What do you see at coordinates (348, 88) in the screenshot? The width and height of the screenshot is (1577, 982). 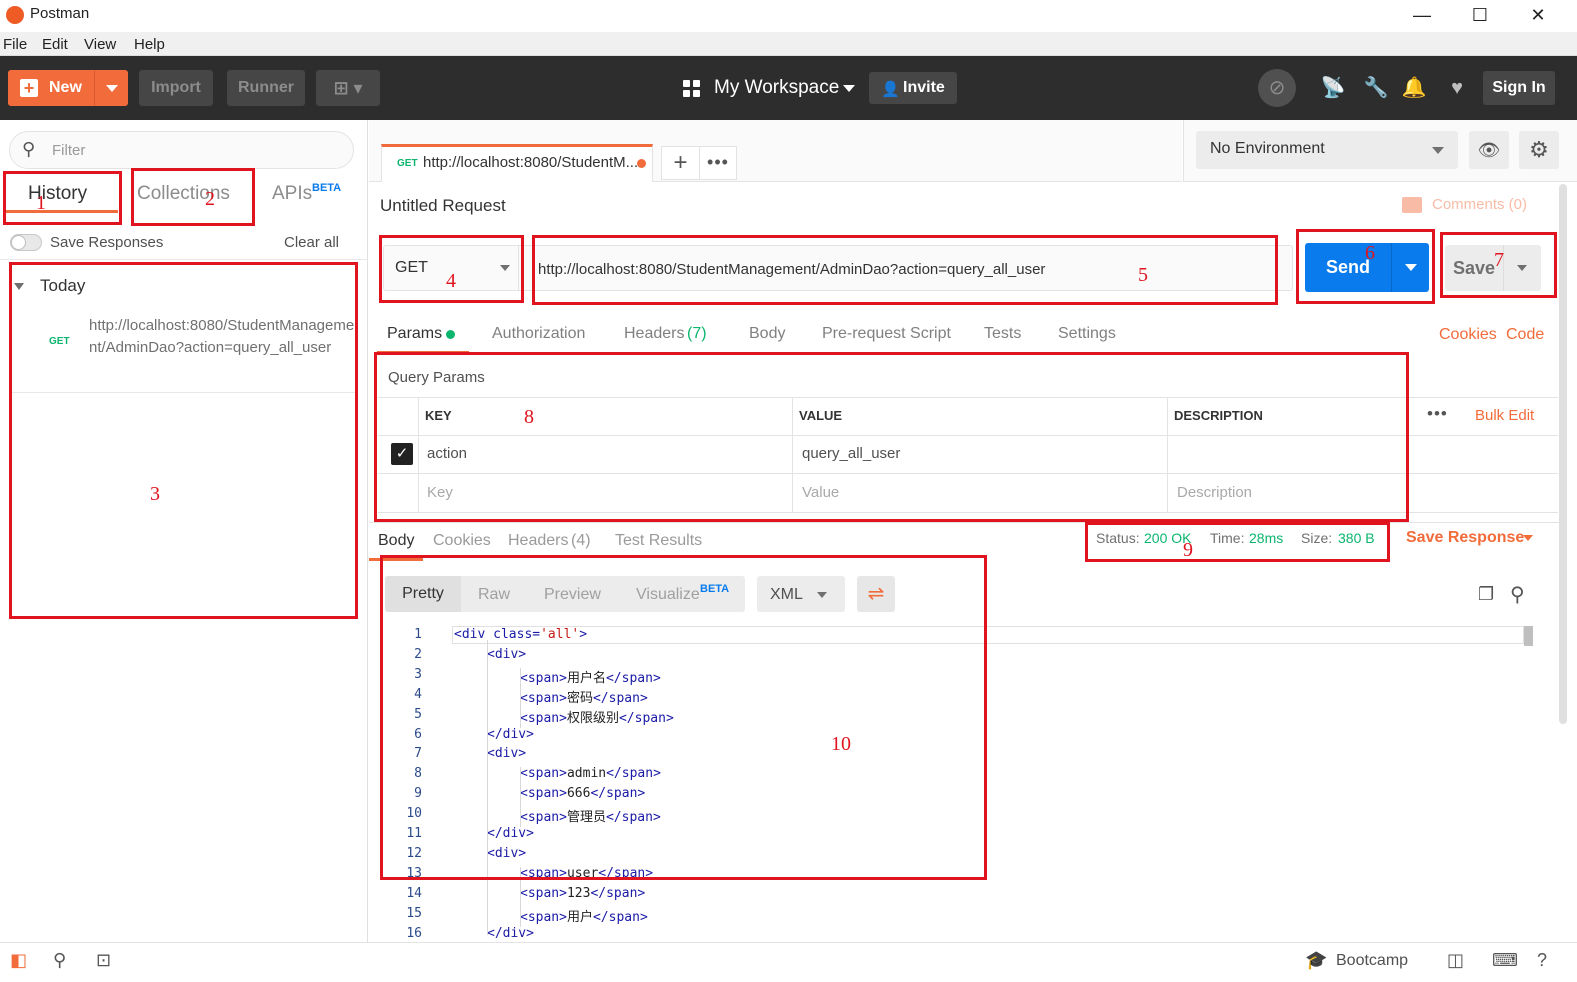 I see `new-window-button: ⊞ ▾` at bounding box center [348, 88].